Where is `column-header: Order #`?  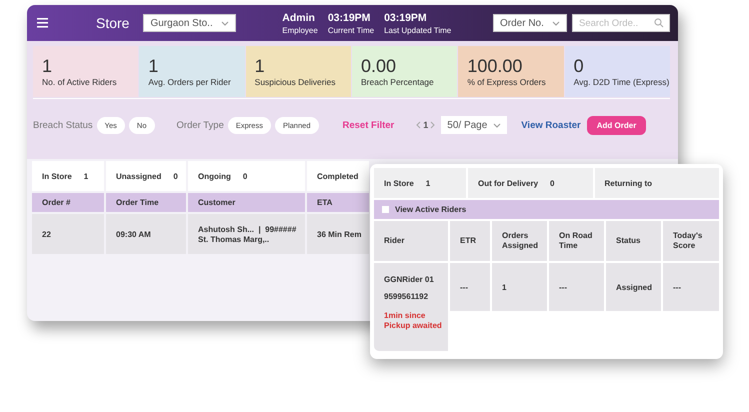 column-header: Order # is located at coordinates (68, 202).